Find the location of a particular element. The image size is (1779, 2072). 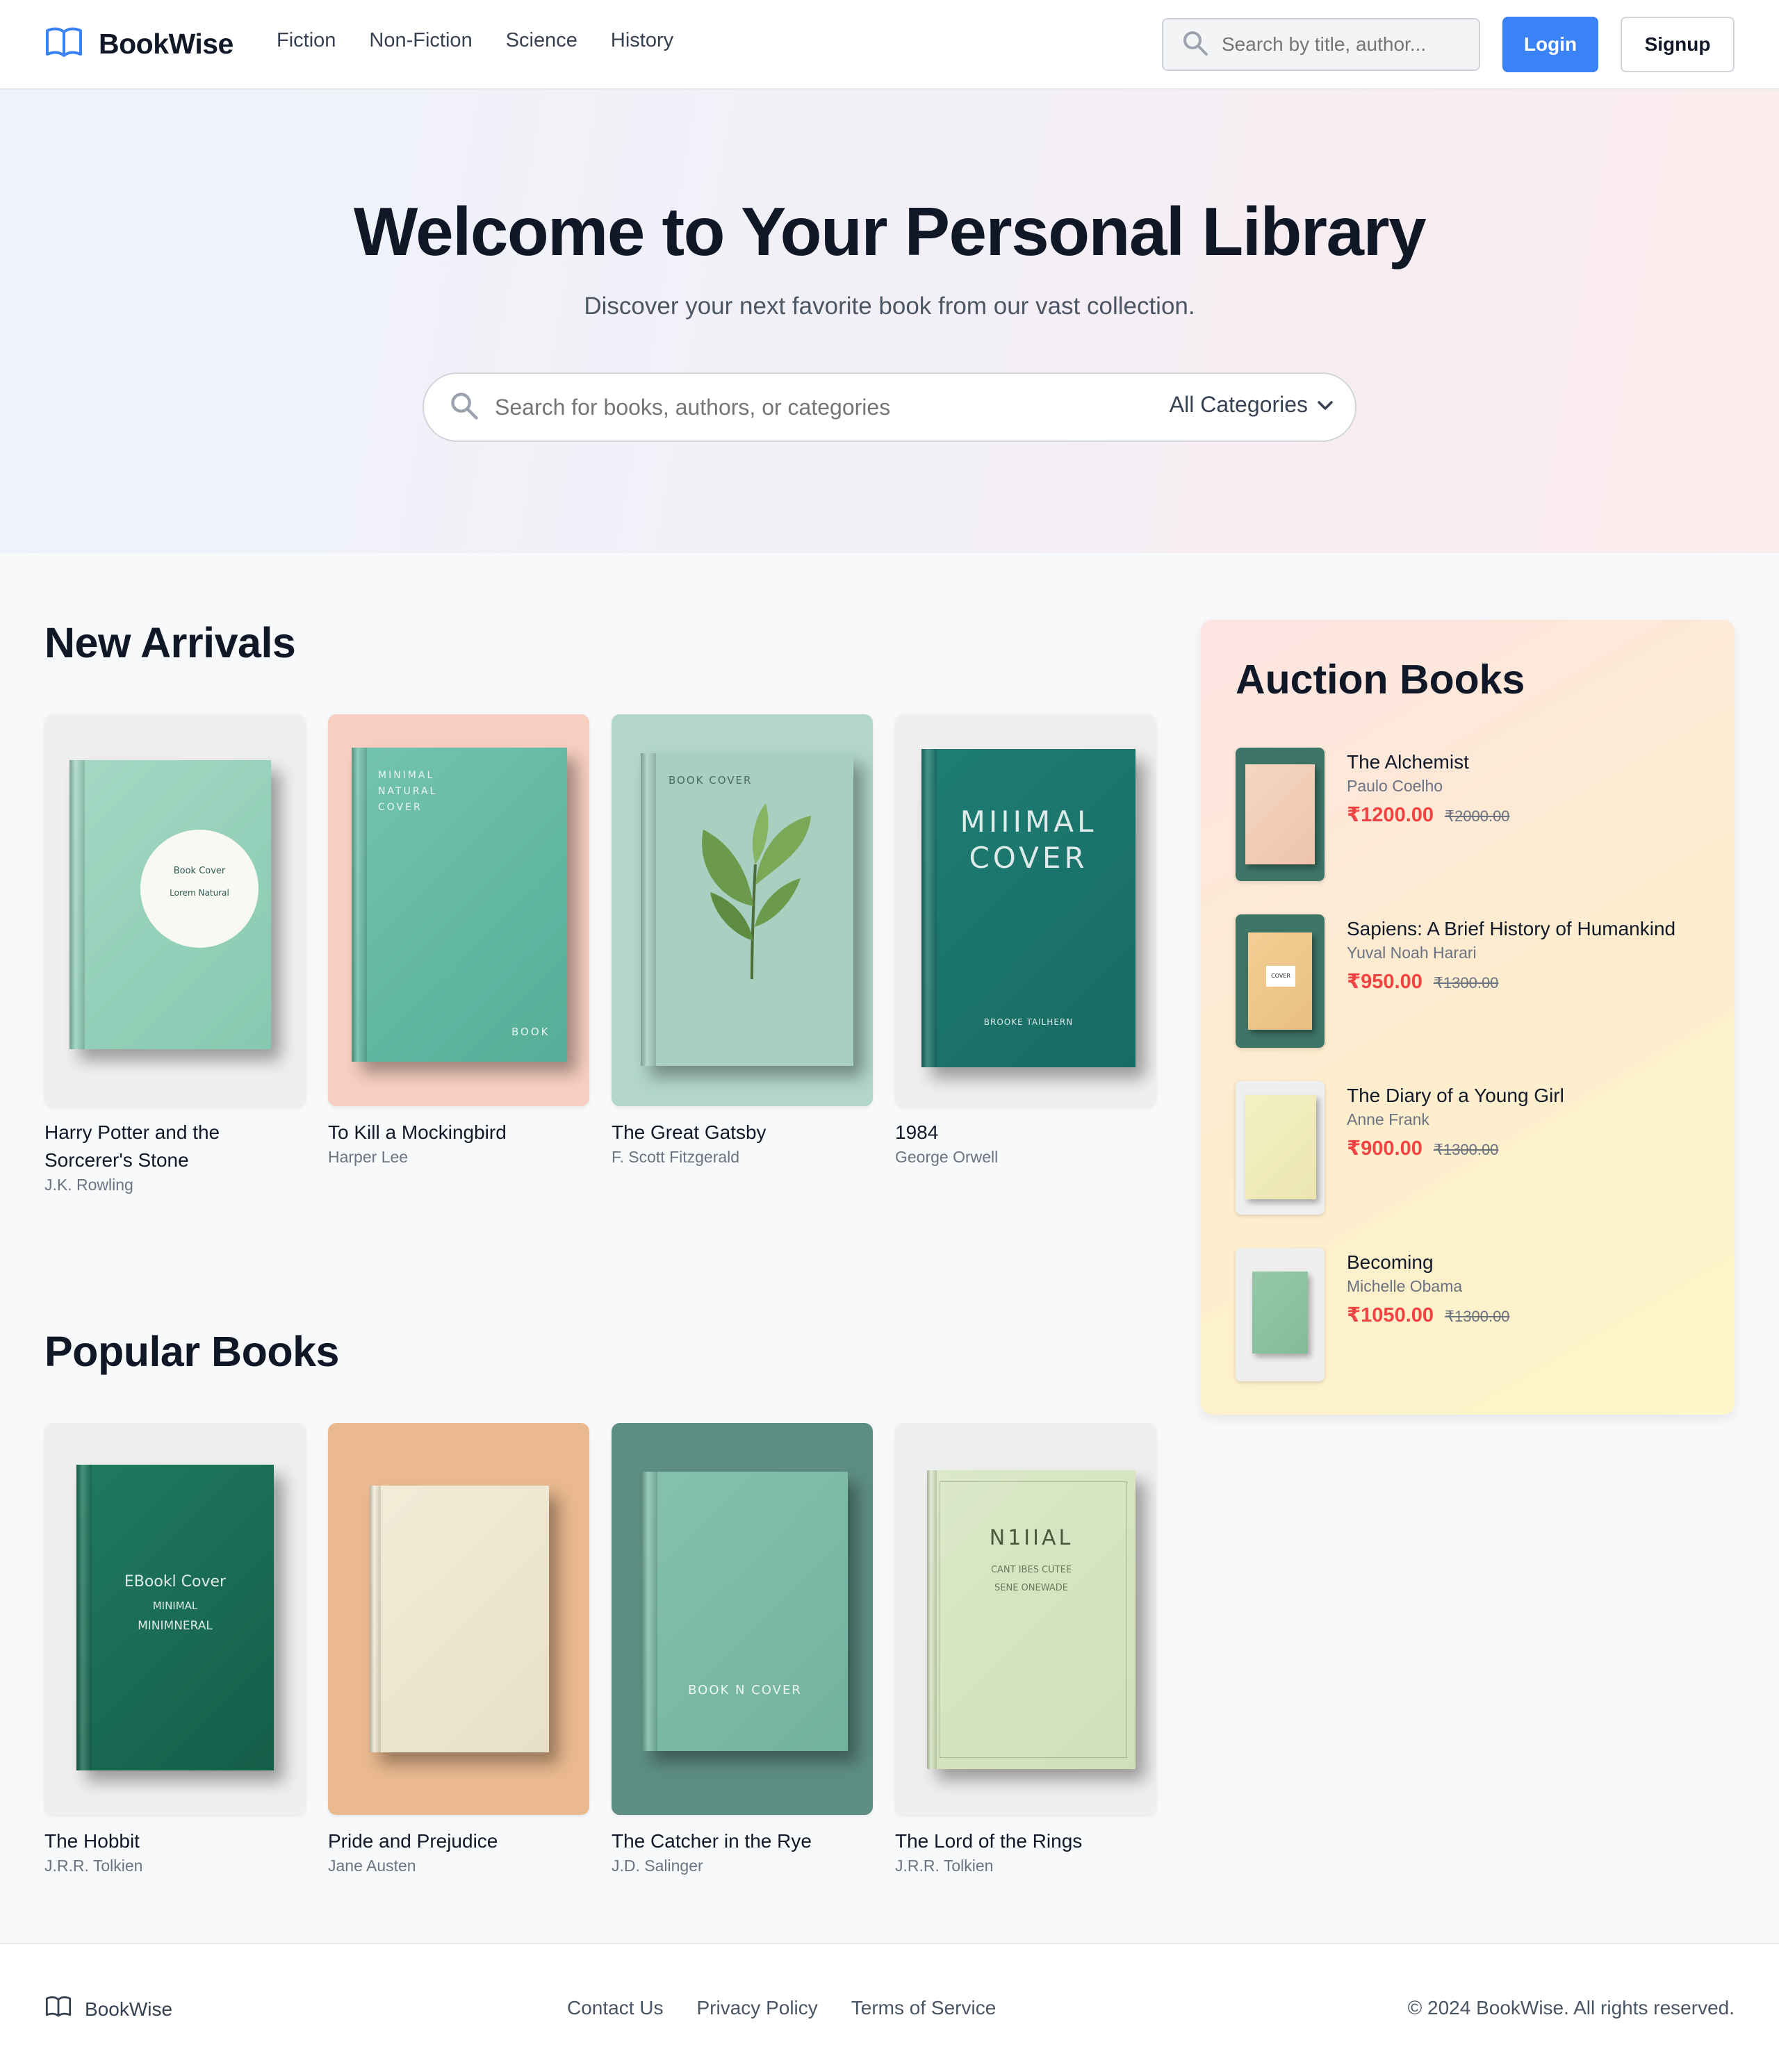

auction-book-thumbnail: COVER is located at coordinates (1280, 981).